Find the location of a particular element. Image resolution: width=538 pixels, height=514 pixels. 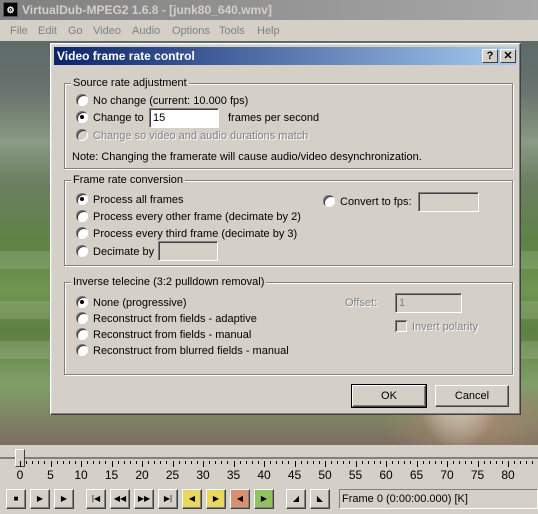

no-change-option: No change (current: 10.000 fps) is located at coordinates (162, 101).